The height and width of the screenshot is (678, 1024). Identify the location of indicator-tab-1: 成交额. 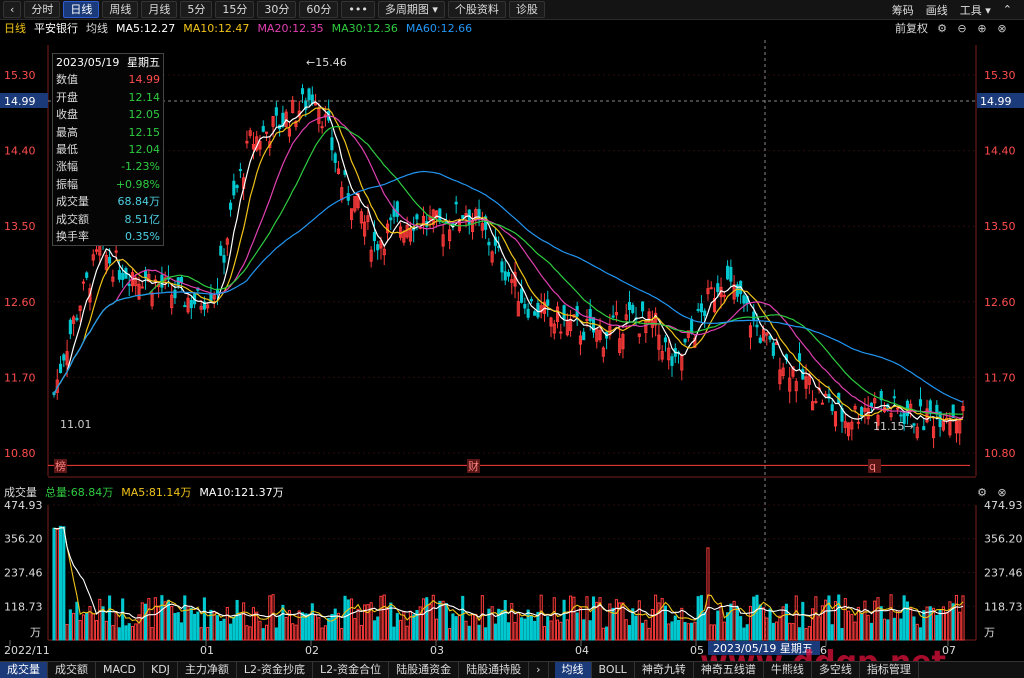
(72, 670).